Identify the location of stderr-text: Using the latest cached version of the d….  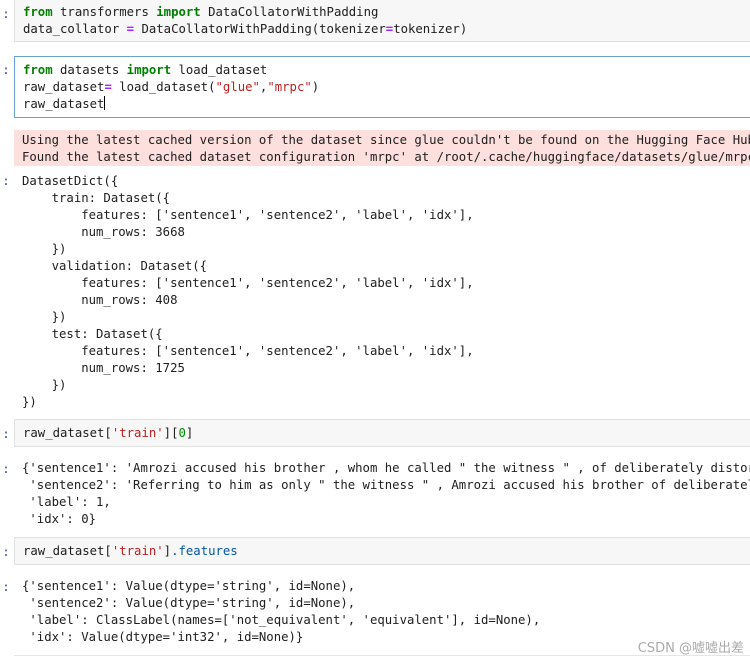
(382, 148).